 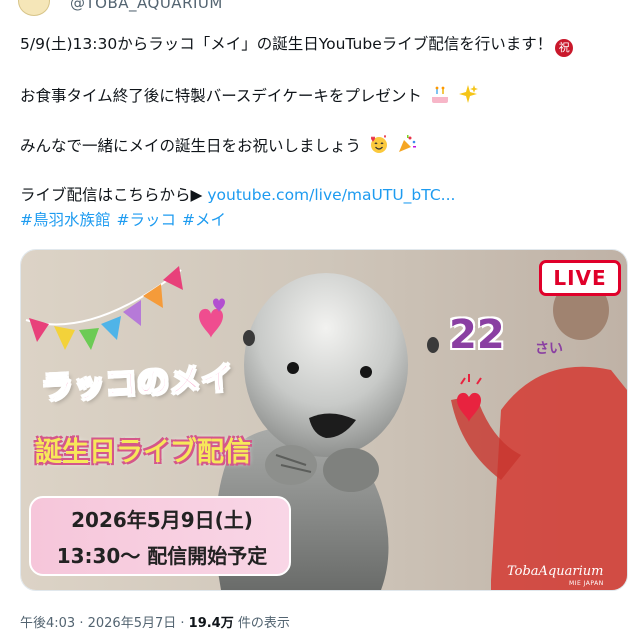 I want to click on smiling-face-with-hearts-icon, so click(x=379, y=146).